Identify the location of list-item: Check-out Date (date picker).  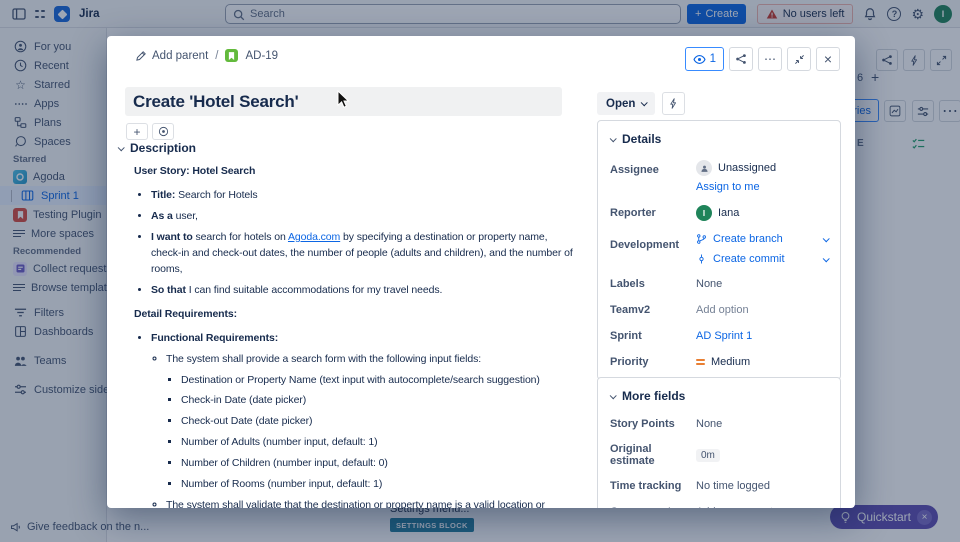
(378, 422).